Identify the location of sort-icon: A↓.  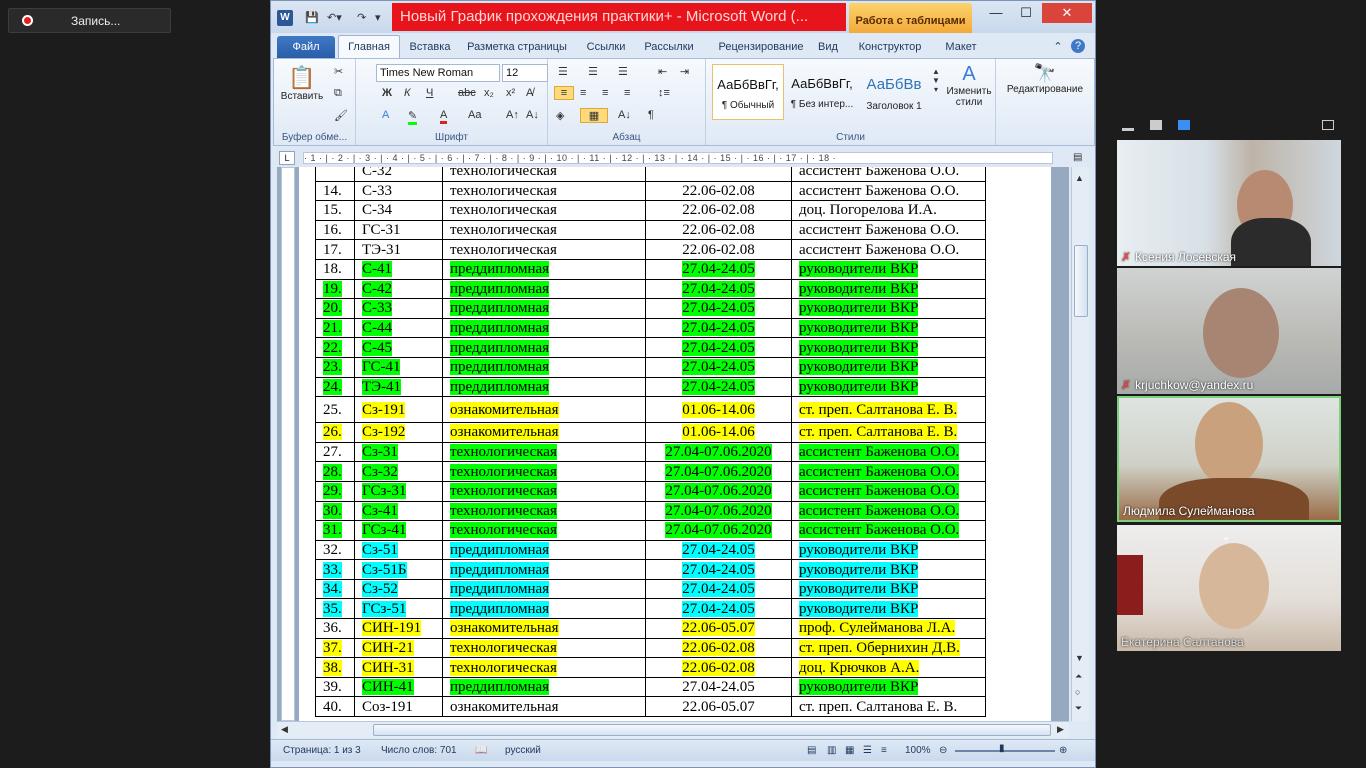
(624, 115).